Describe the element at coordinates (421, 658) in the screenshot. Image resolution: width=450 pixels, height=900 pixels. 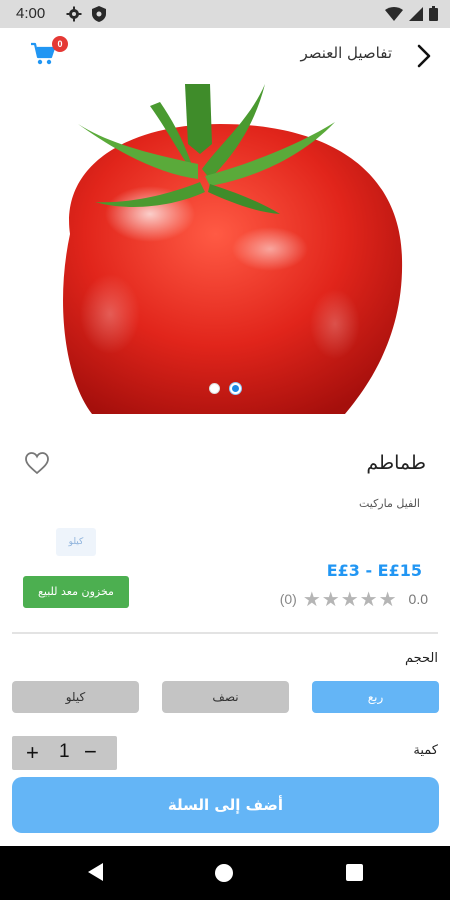
I see `size-label: الحجم` at that location.